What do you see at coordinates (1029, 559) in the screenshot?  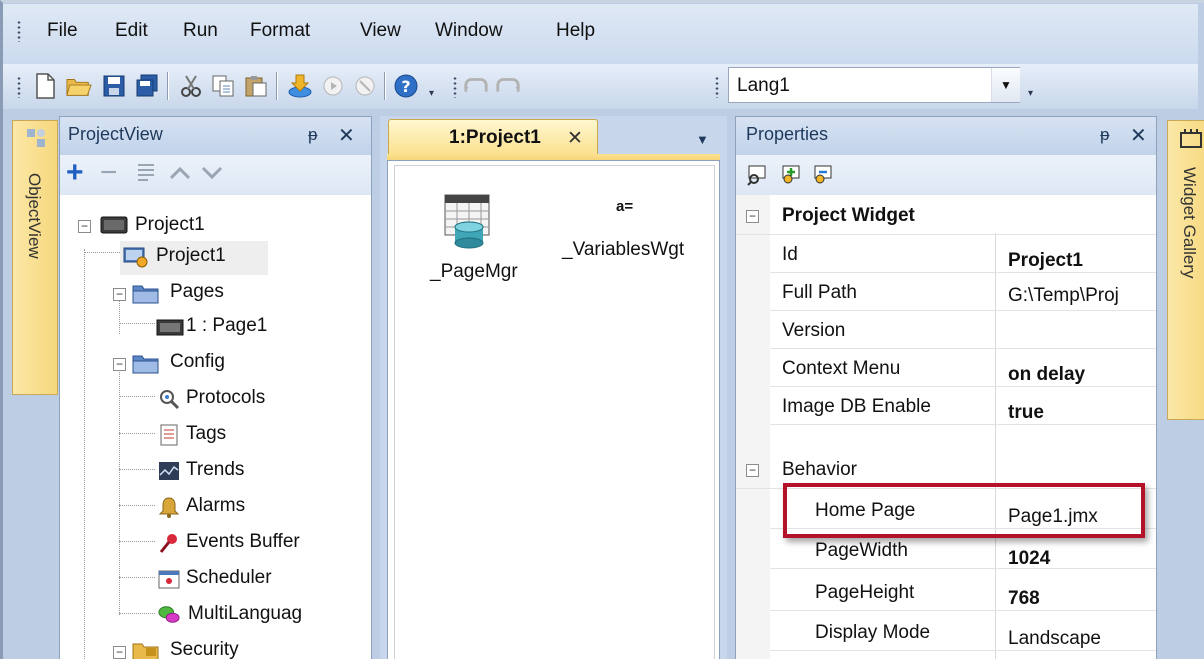 I see `property-value: 1024` at bounding box center [1029, 559].